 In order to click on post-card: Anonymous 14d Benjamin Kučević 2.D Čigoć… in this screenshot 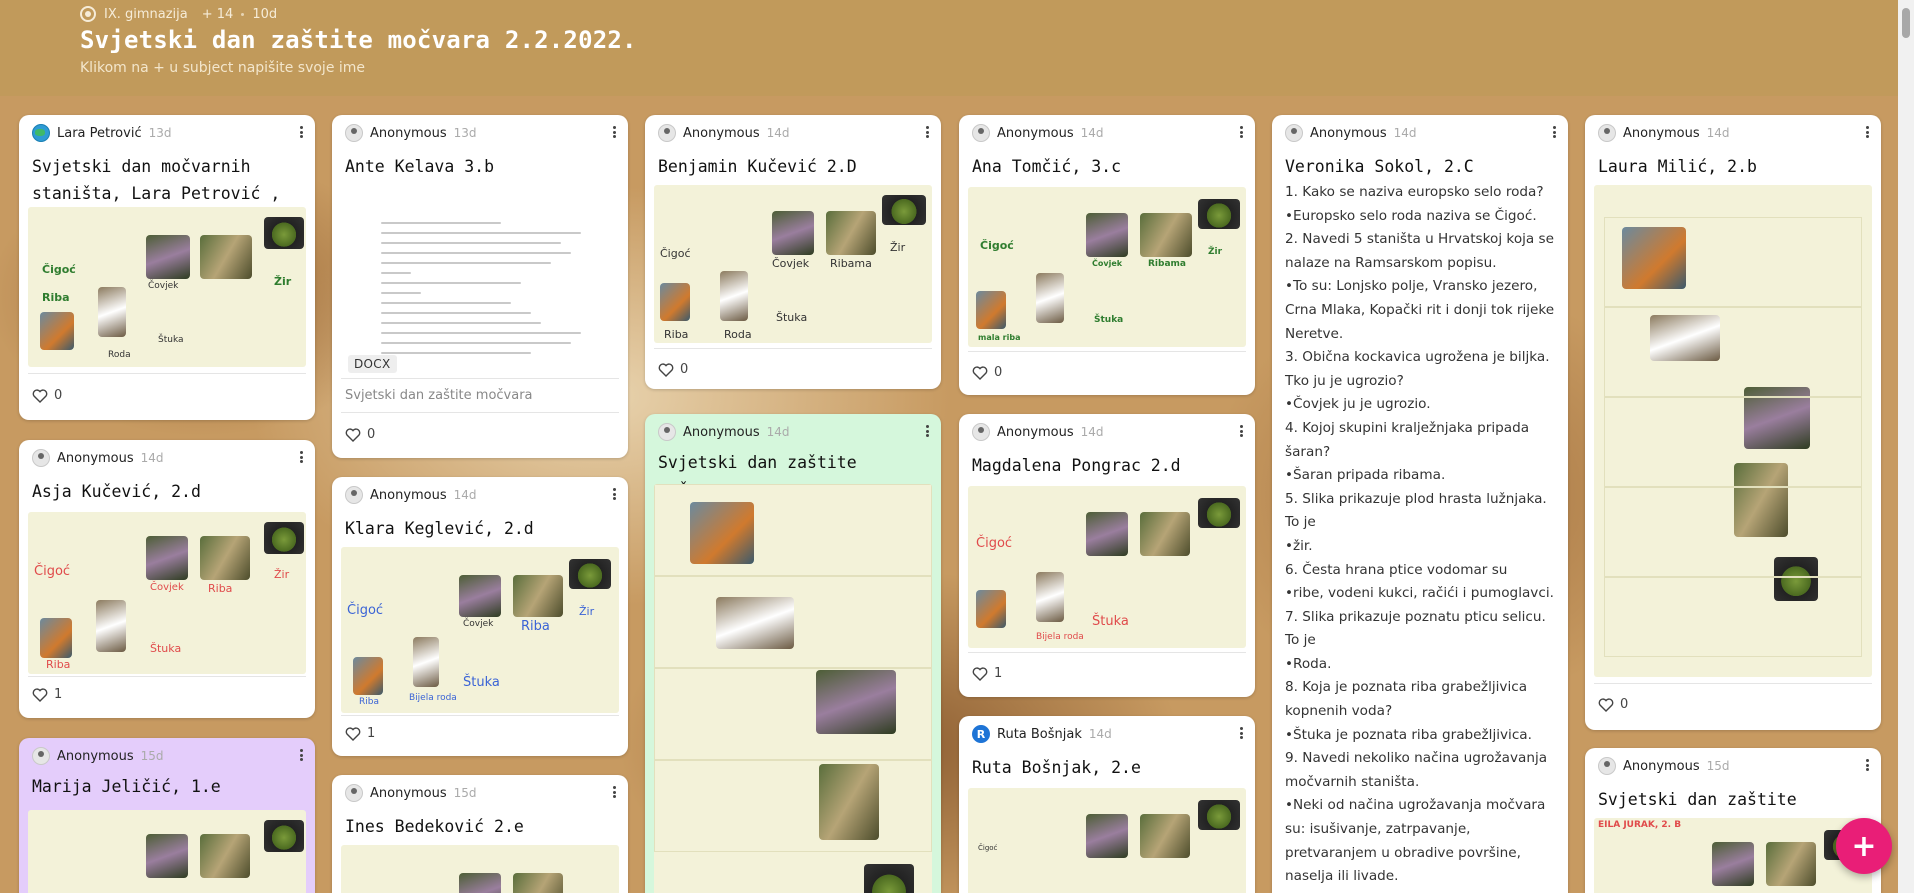, I will do `click(793, 252)`.